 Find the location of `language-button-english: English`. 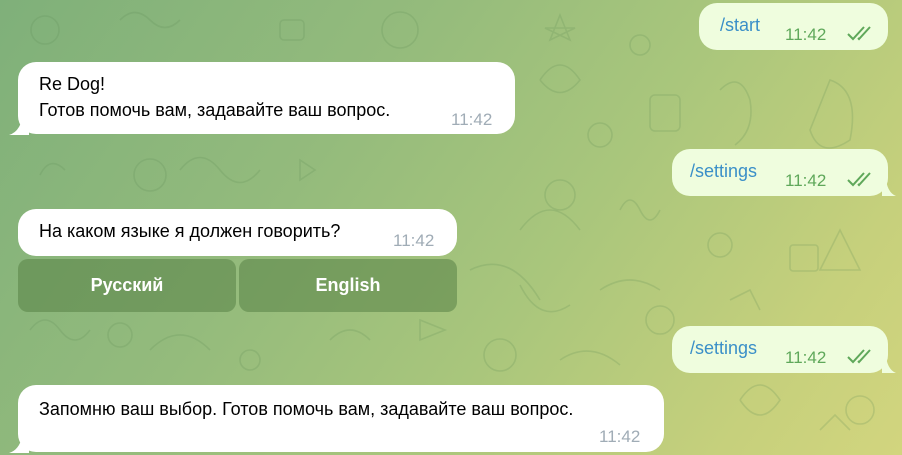

language-button-english: English is located at coordinates (348, 285).